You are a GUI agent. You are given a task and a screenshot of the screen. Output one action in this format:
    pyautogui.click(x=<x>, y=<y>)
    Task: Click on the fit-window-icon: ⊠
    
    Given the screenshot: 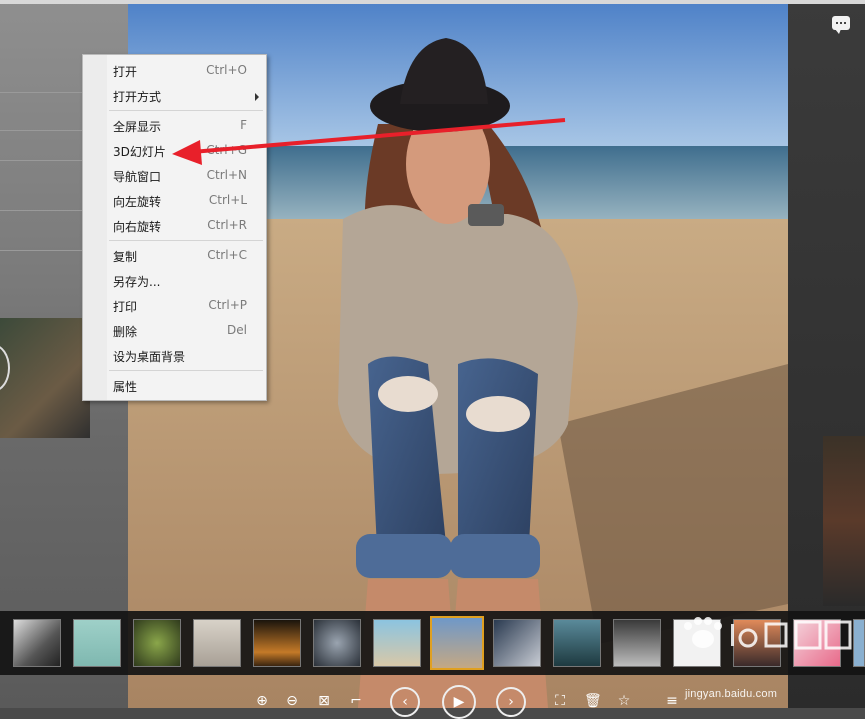 What is the action you would take?
    pyautogui.click(x=324, y=701)
    